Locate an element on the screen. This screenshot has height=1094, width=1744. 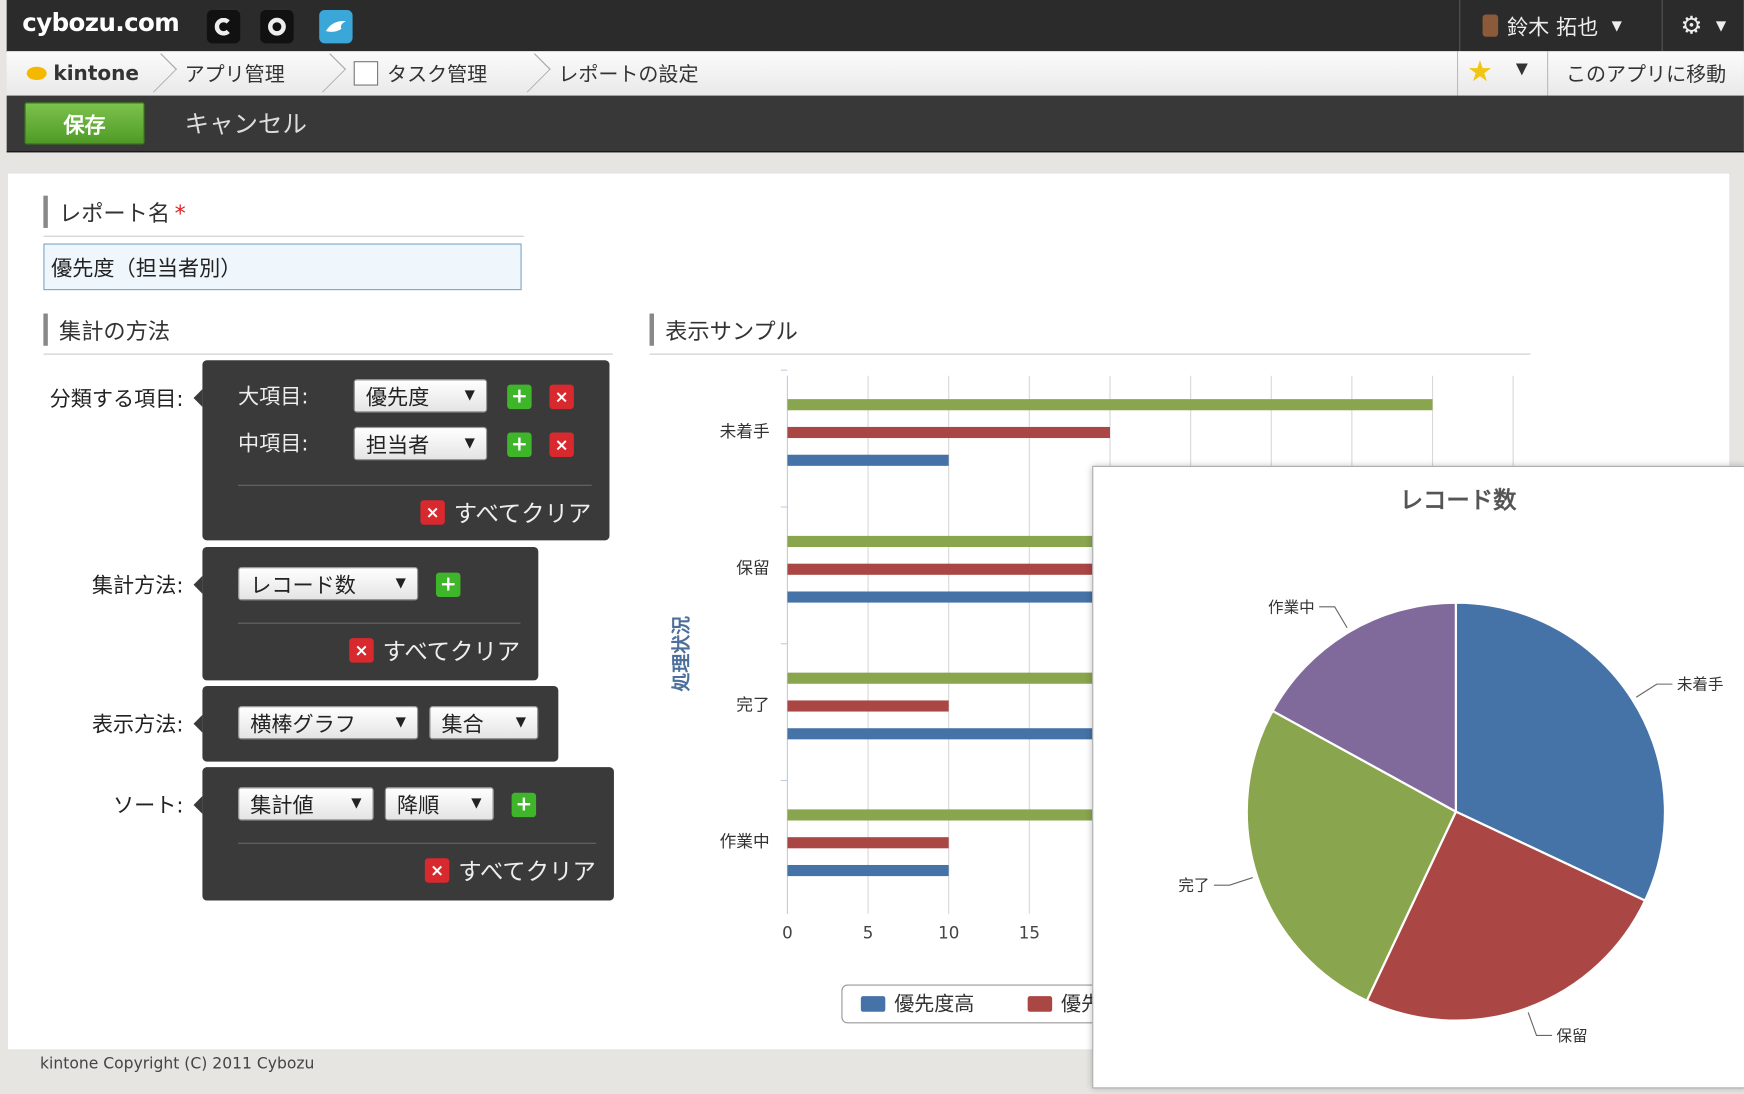
group-by-label: 分類する項目: is located at coordinates (116, 399).